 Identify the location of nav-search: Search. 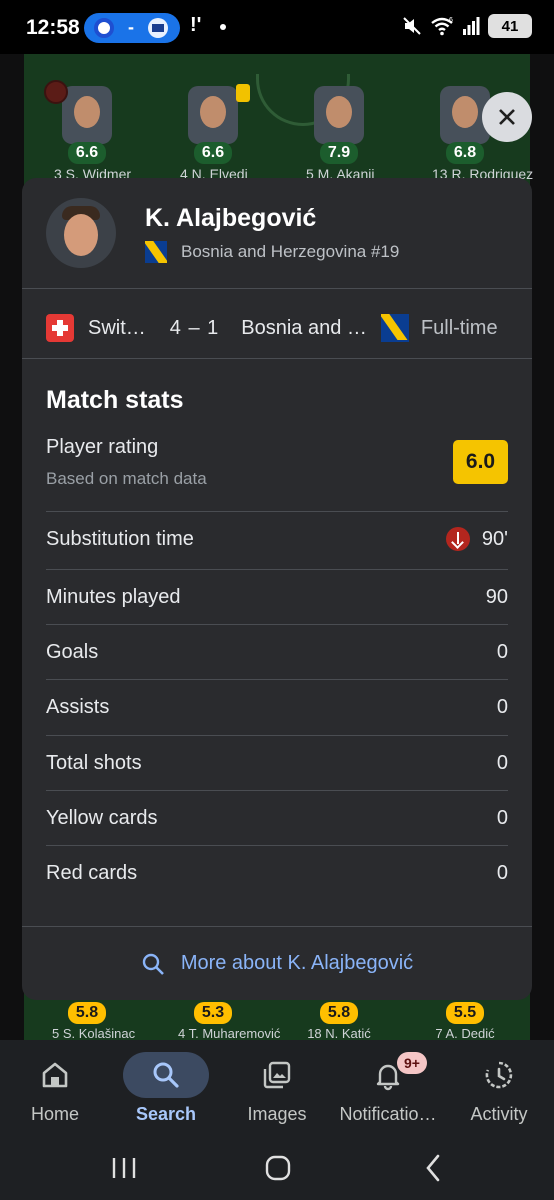
(166, 1088).